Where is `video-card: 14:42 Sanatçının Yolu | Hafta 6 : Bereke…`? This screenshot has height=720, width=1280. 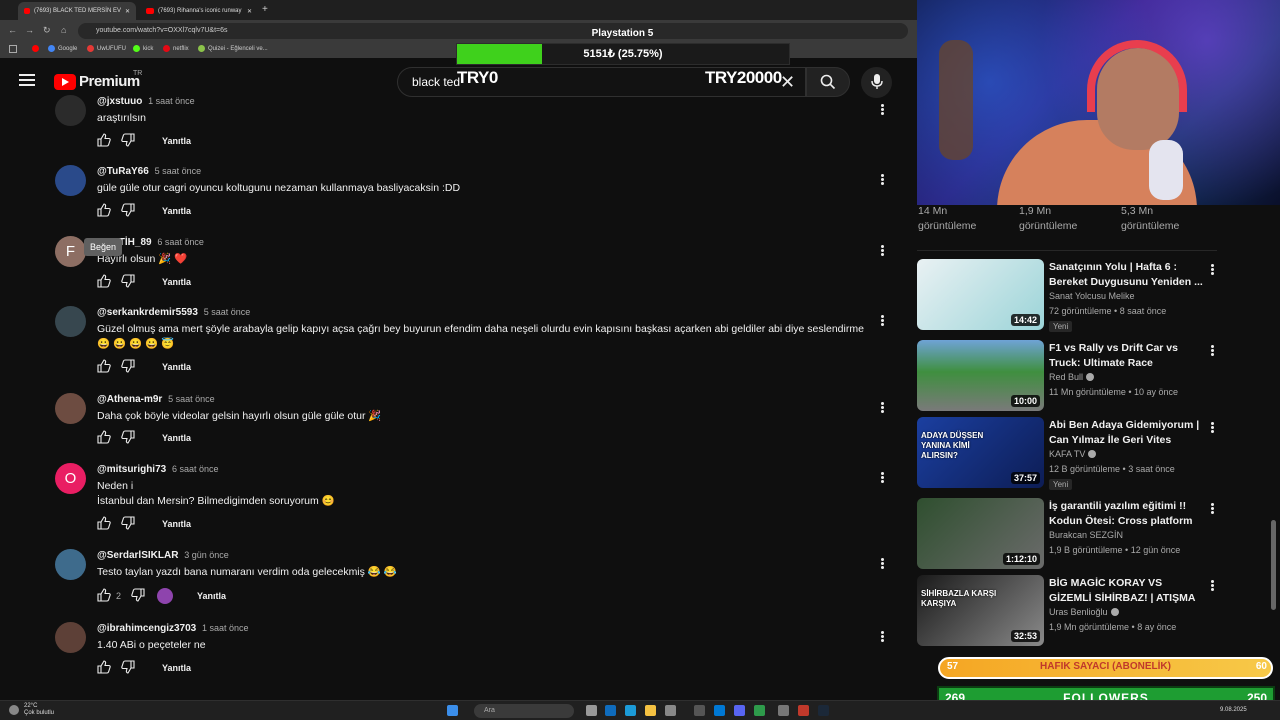
video-card: 14:42 Sanatçının Yolu | Hafta 6 : Bereke… is located at coordinates (1072, 295).